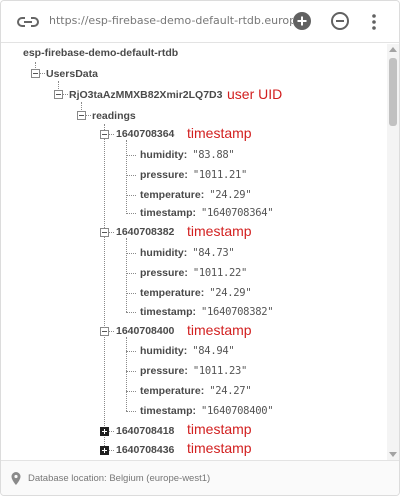 The height and width of the screenshot is (496, 400). I want to click on record-node: 1640708418, so click(145, 431).